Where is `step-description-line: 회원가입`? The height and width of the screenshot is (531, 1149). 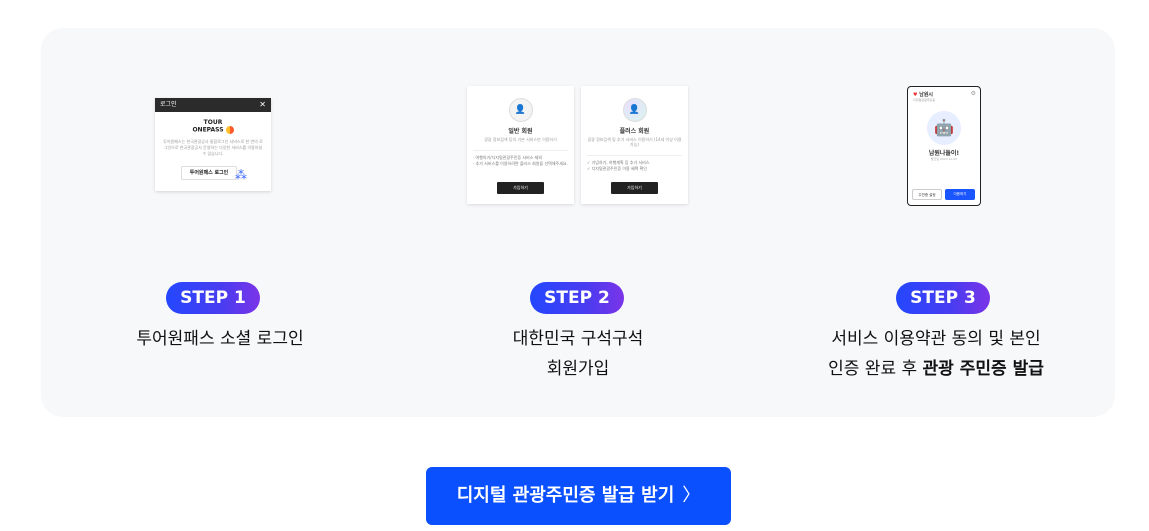 step-description-line: 회원가입 is located at coordinates (578, 369).